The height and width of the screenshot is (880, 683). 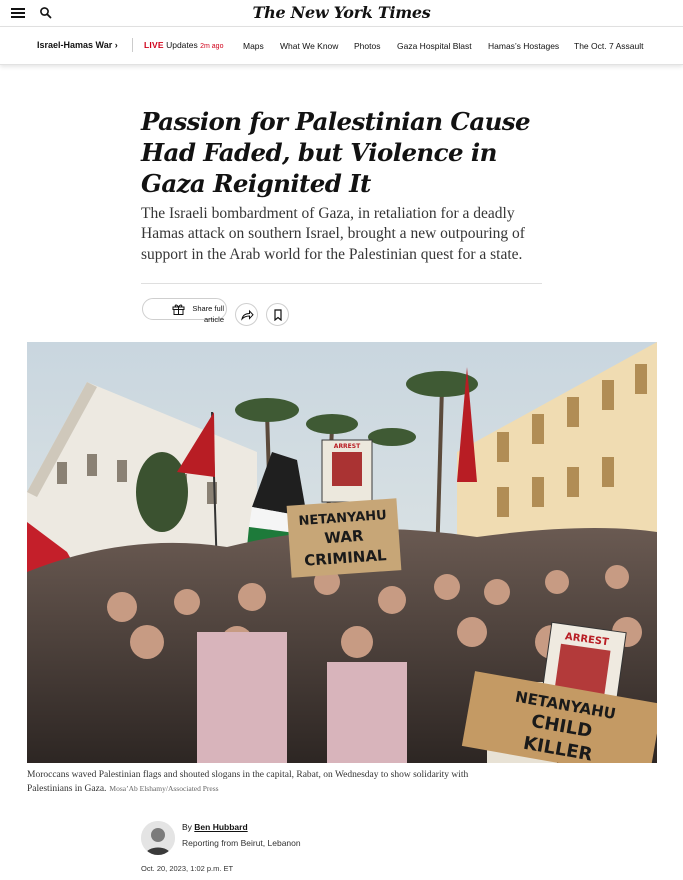 I want to click on nav-link-gaza-hospital-blast: Gaza Hospital Blast, so click(x=434, y=46).